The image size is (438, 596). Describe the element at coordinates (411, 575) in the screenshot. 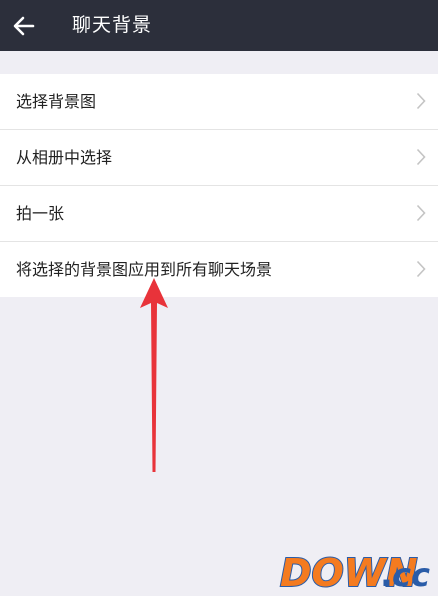

I see `watermark-text-suffix: cc` at that location.